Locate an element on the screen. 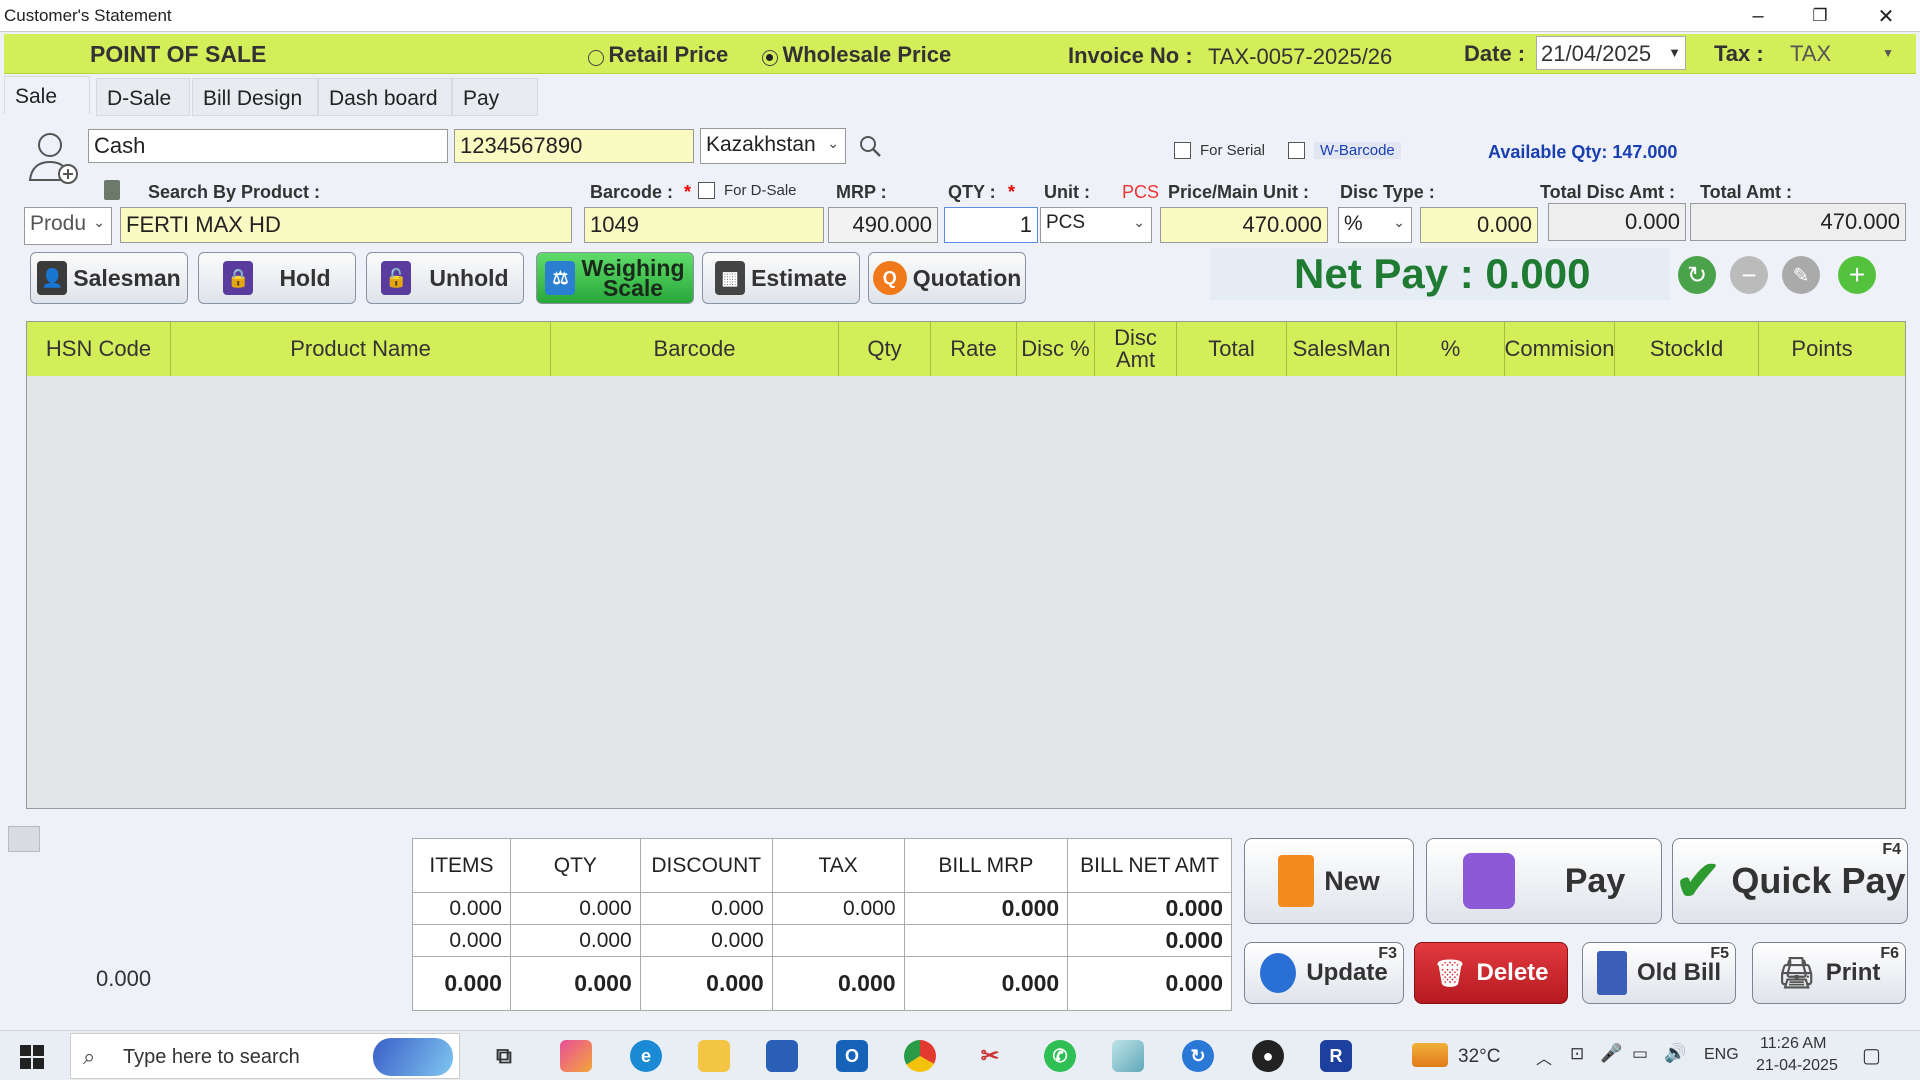  tab-dashboard: Dash board is located at coordinates (385, 97).